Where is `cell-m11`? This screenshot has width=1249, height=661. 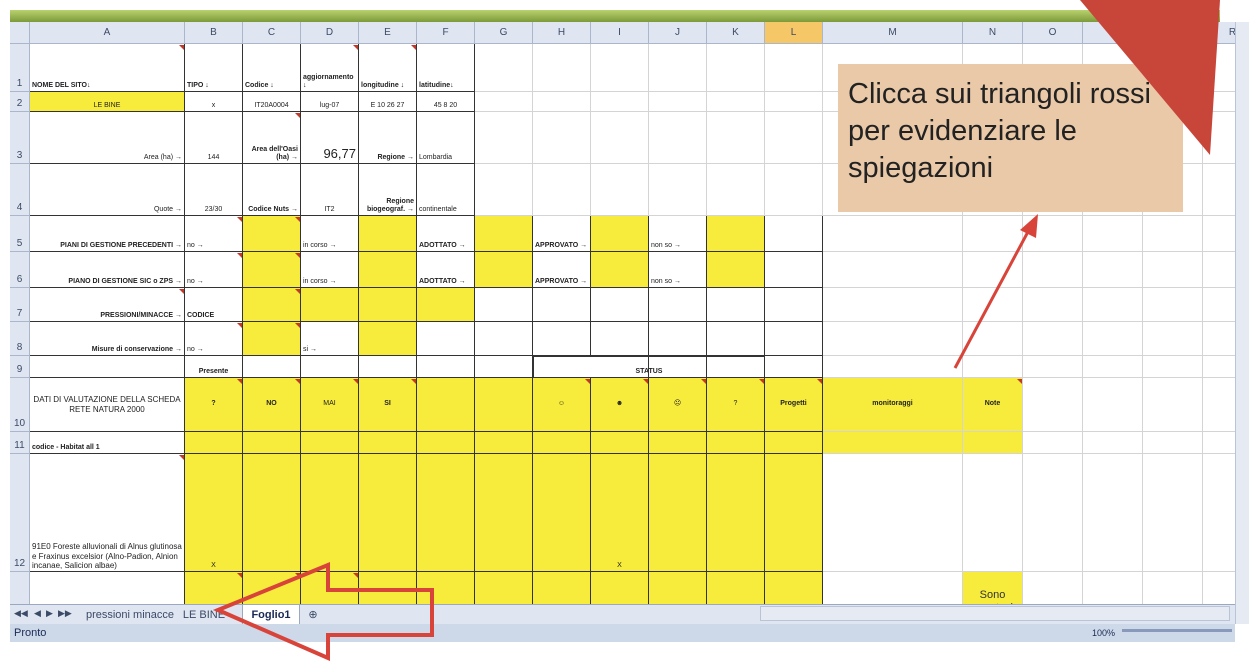 cell-m11 is located at coordinates (893, 443).